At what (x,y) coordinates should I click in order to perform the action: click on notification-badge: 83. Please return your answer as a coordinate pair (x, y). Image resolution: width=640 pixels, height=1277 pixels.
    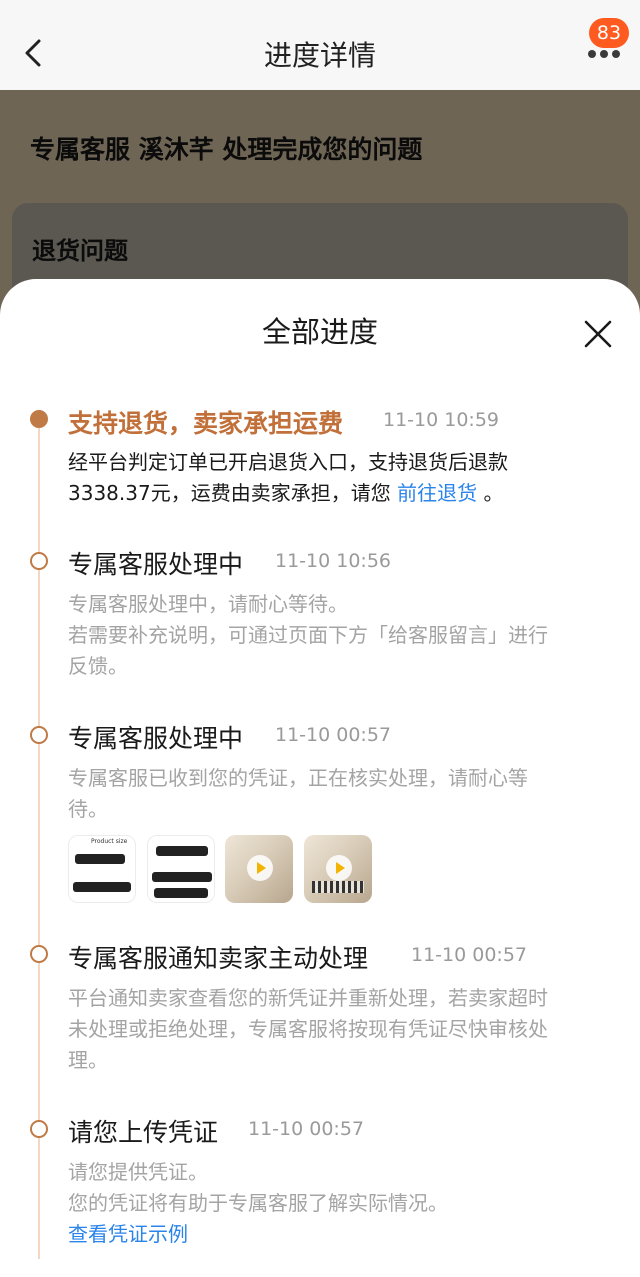
    Looking at the image, I should click on (609, 33).